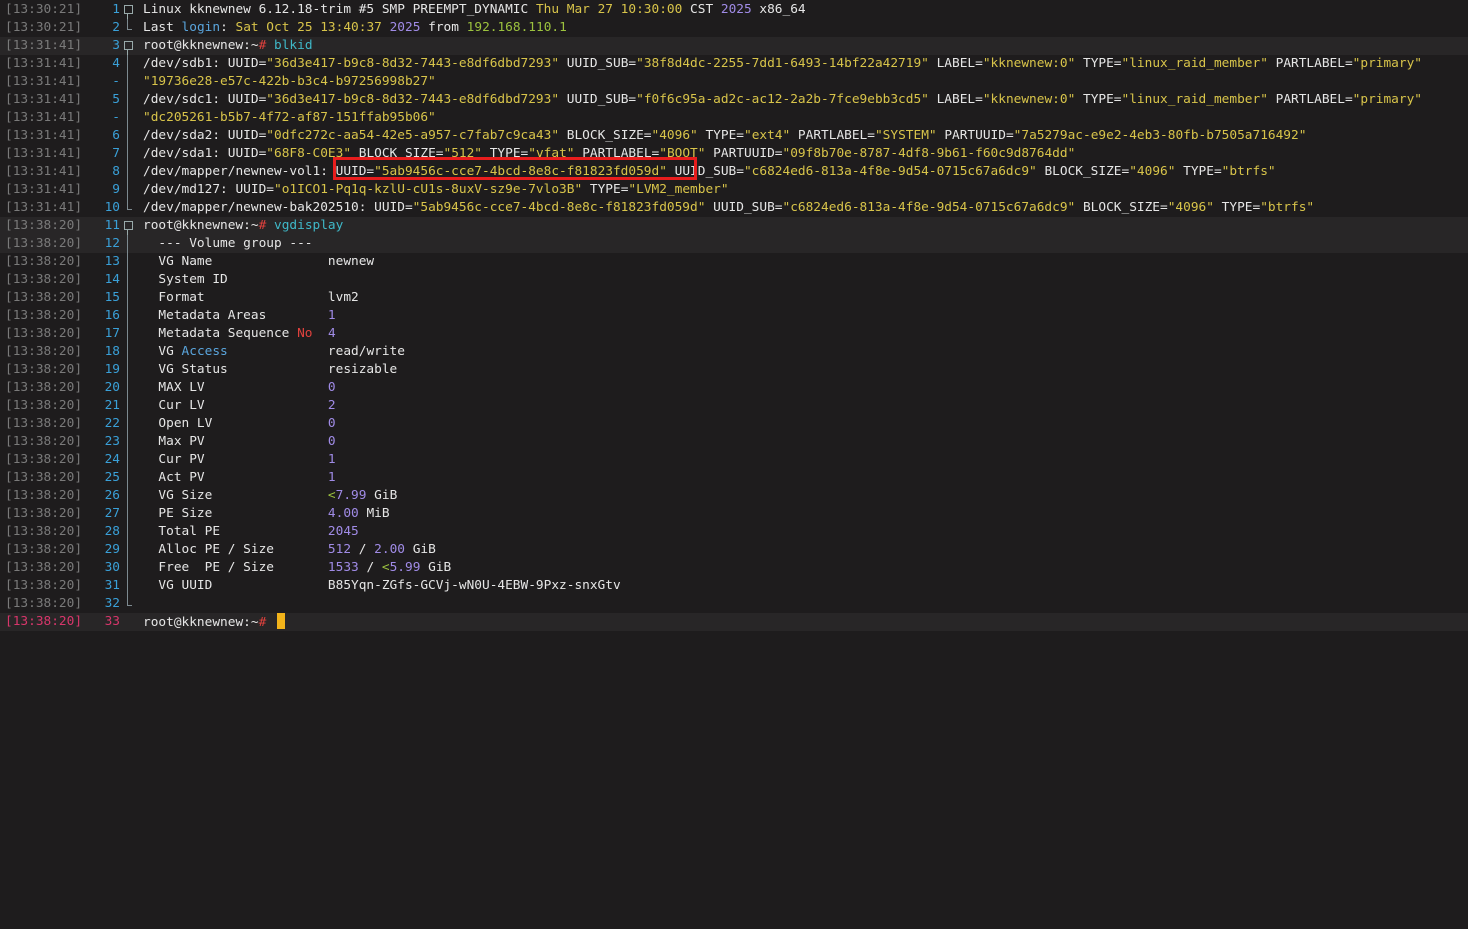  Describe the element at coordinates (112, 477) in the screenshot. I see `line-number: 25` at that location.